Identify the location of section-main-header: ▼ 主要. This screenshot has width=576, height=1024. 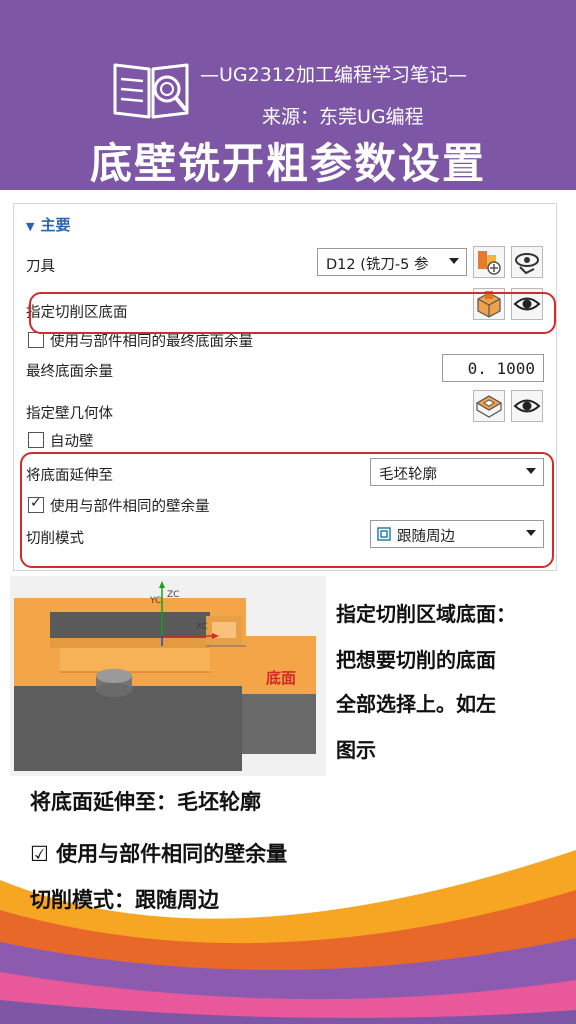
(48, 224).